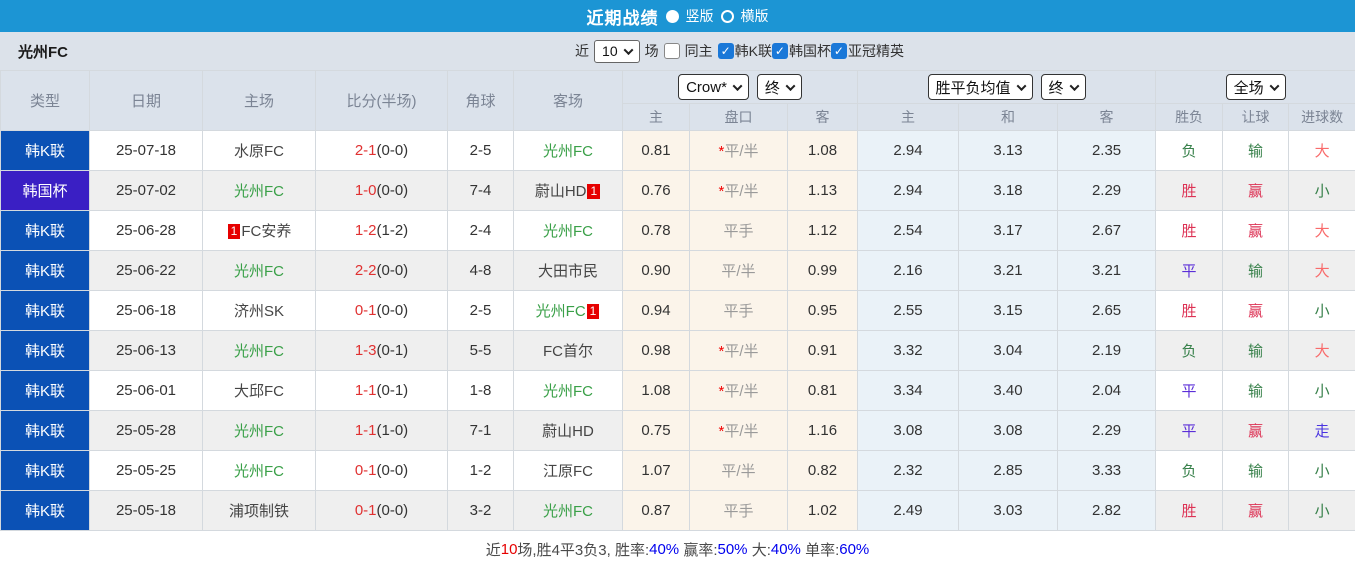 Image resolution: width=1355 pixels, height=577 pixels. I want to click on score-cell: 1-1(1-0), so click(381, 430).